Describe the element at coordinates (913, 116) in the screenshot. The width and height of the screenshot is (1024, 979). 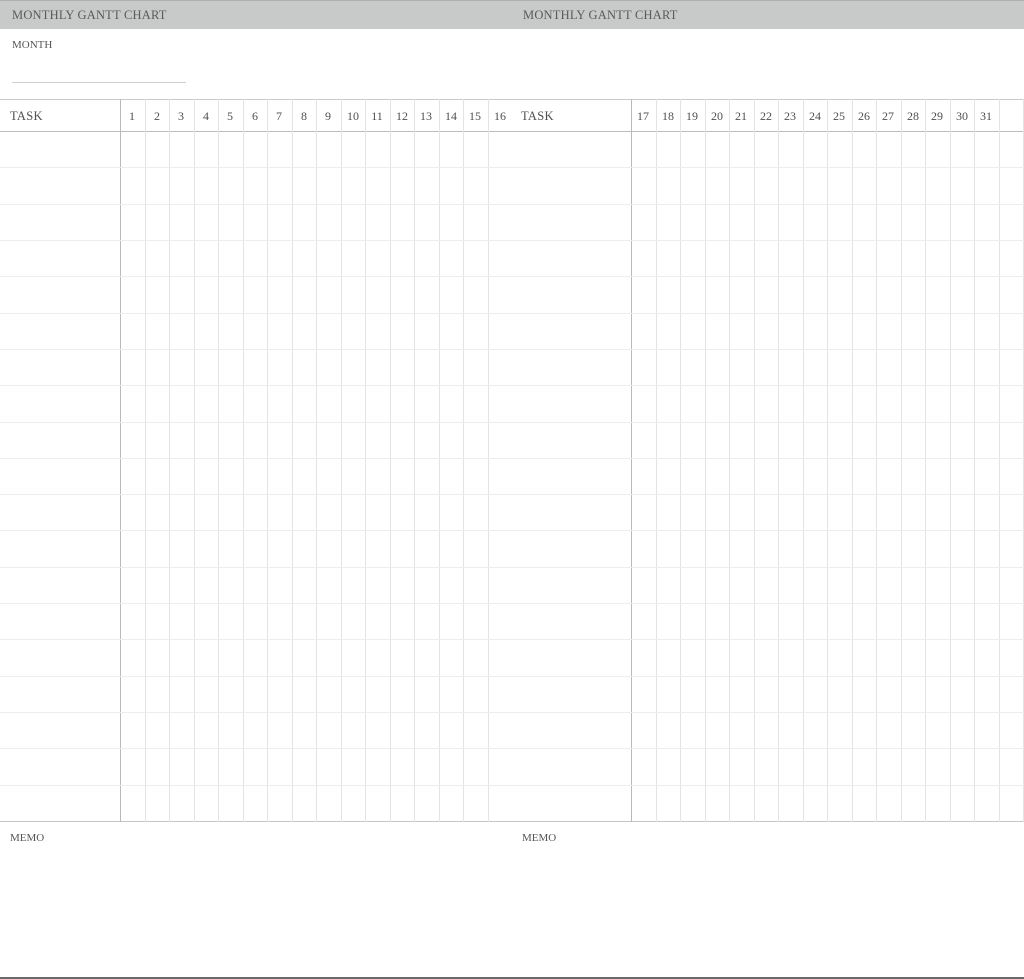
I see `day-number-28: 28` at that location.